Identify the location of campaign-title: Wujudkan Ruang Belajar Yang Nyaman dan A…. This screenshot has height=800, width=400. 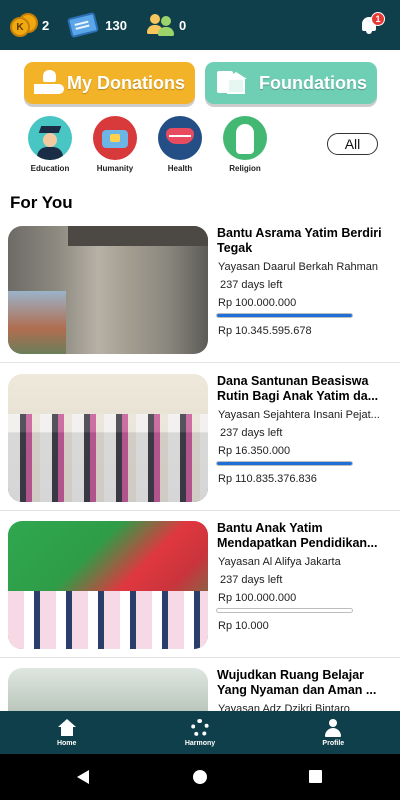
(297, 682).